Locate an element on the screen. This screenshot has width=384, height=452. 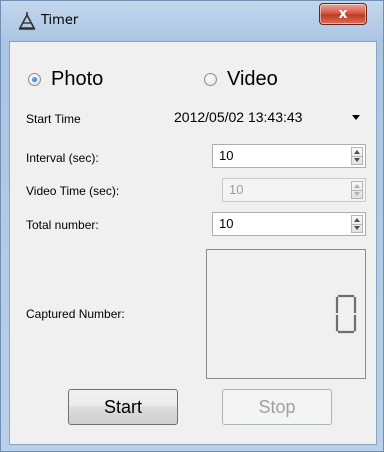
start-time-dropdown: 2012/05/02 13:43:43 is located at coordinates (268, 118).